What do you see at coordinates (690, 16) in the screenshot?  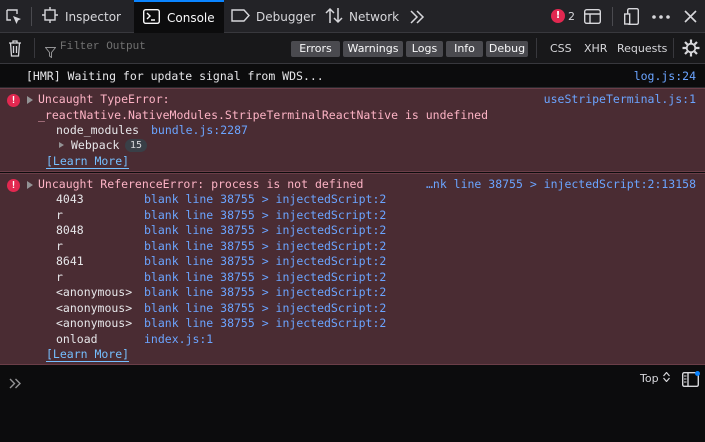 I see `close-icon` at bounding box center [690, 16].